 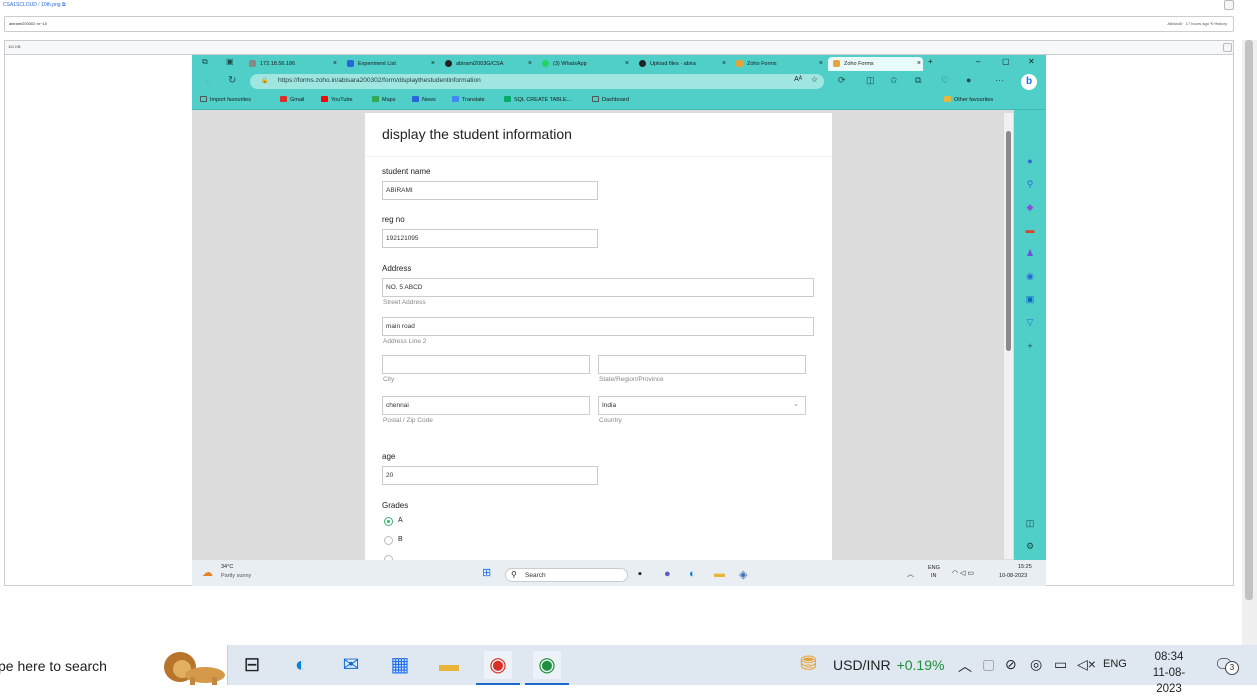 I want to click on bookmark-maps: Maps, so click(x=383, y=99).